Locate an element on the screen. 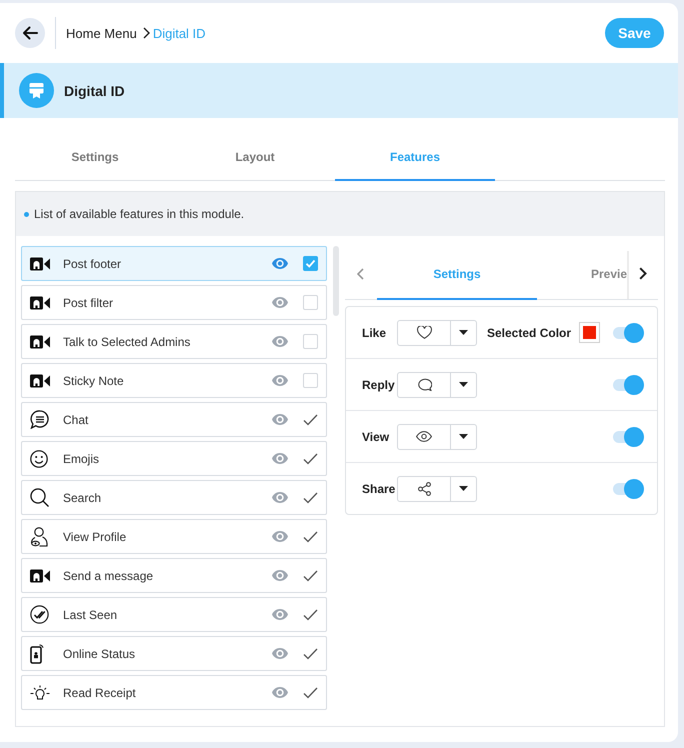 This screenshot has height=748, width=684. feature-item: Talk to Selected Admins is located at coordinates (174, 341).